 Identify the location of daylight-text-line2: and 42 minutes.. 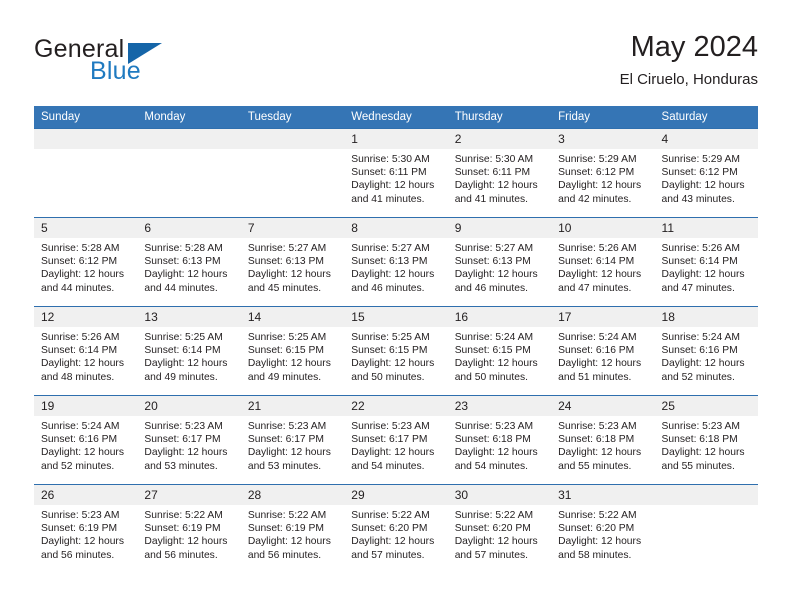
(595, 199).